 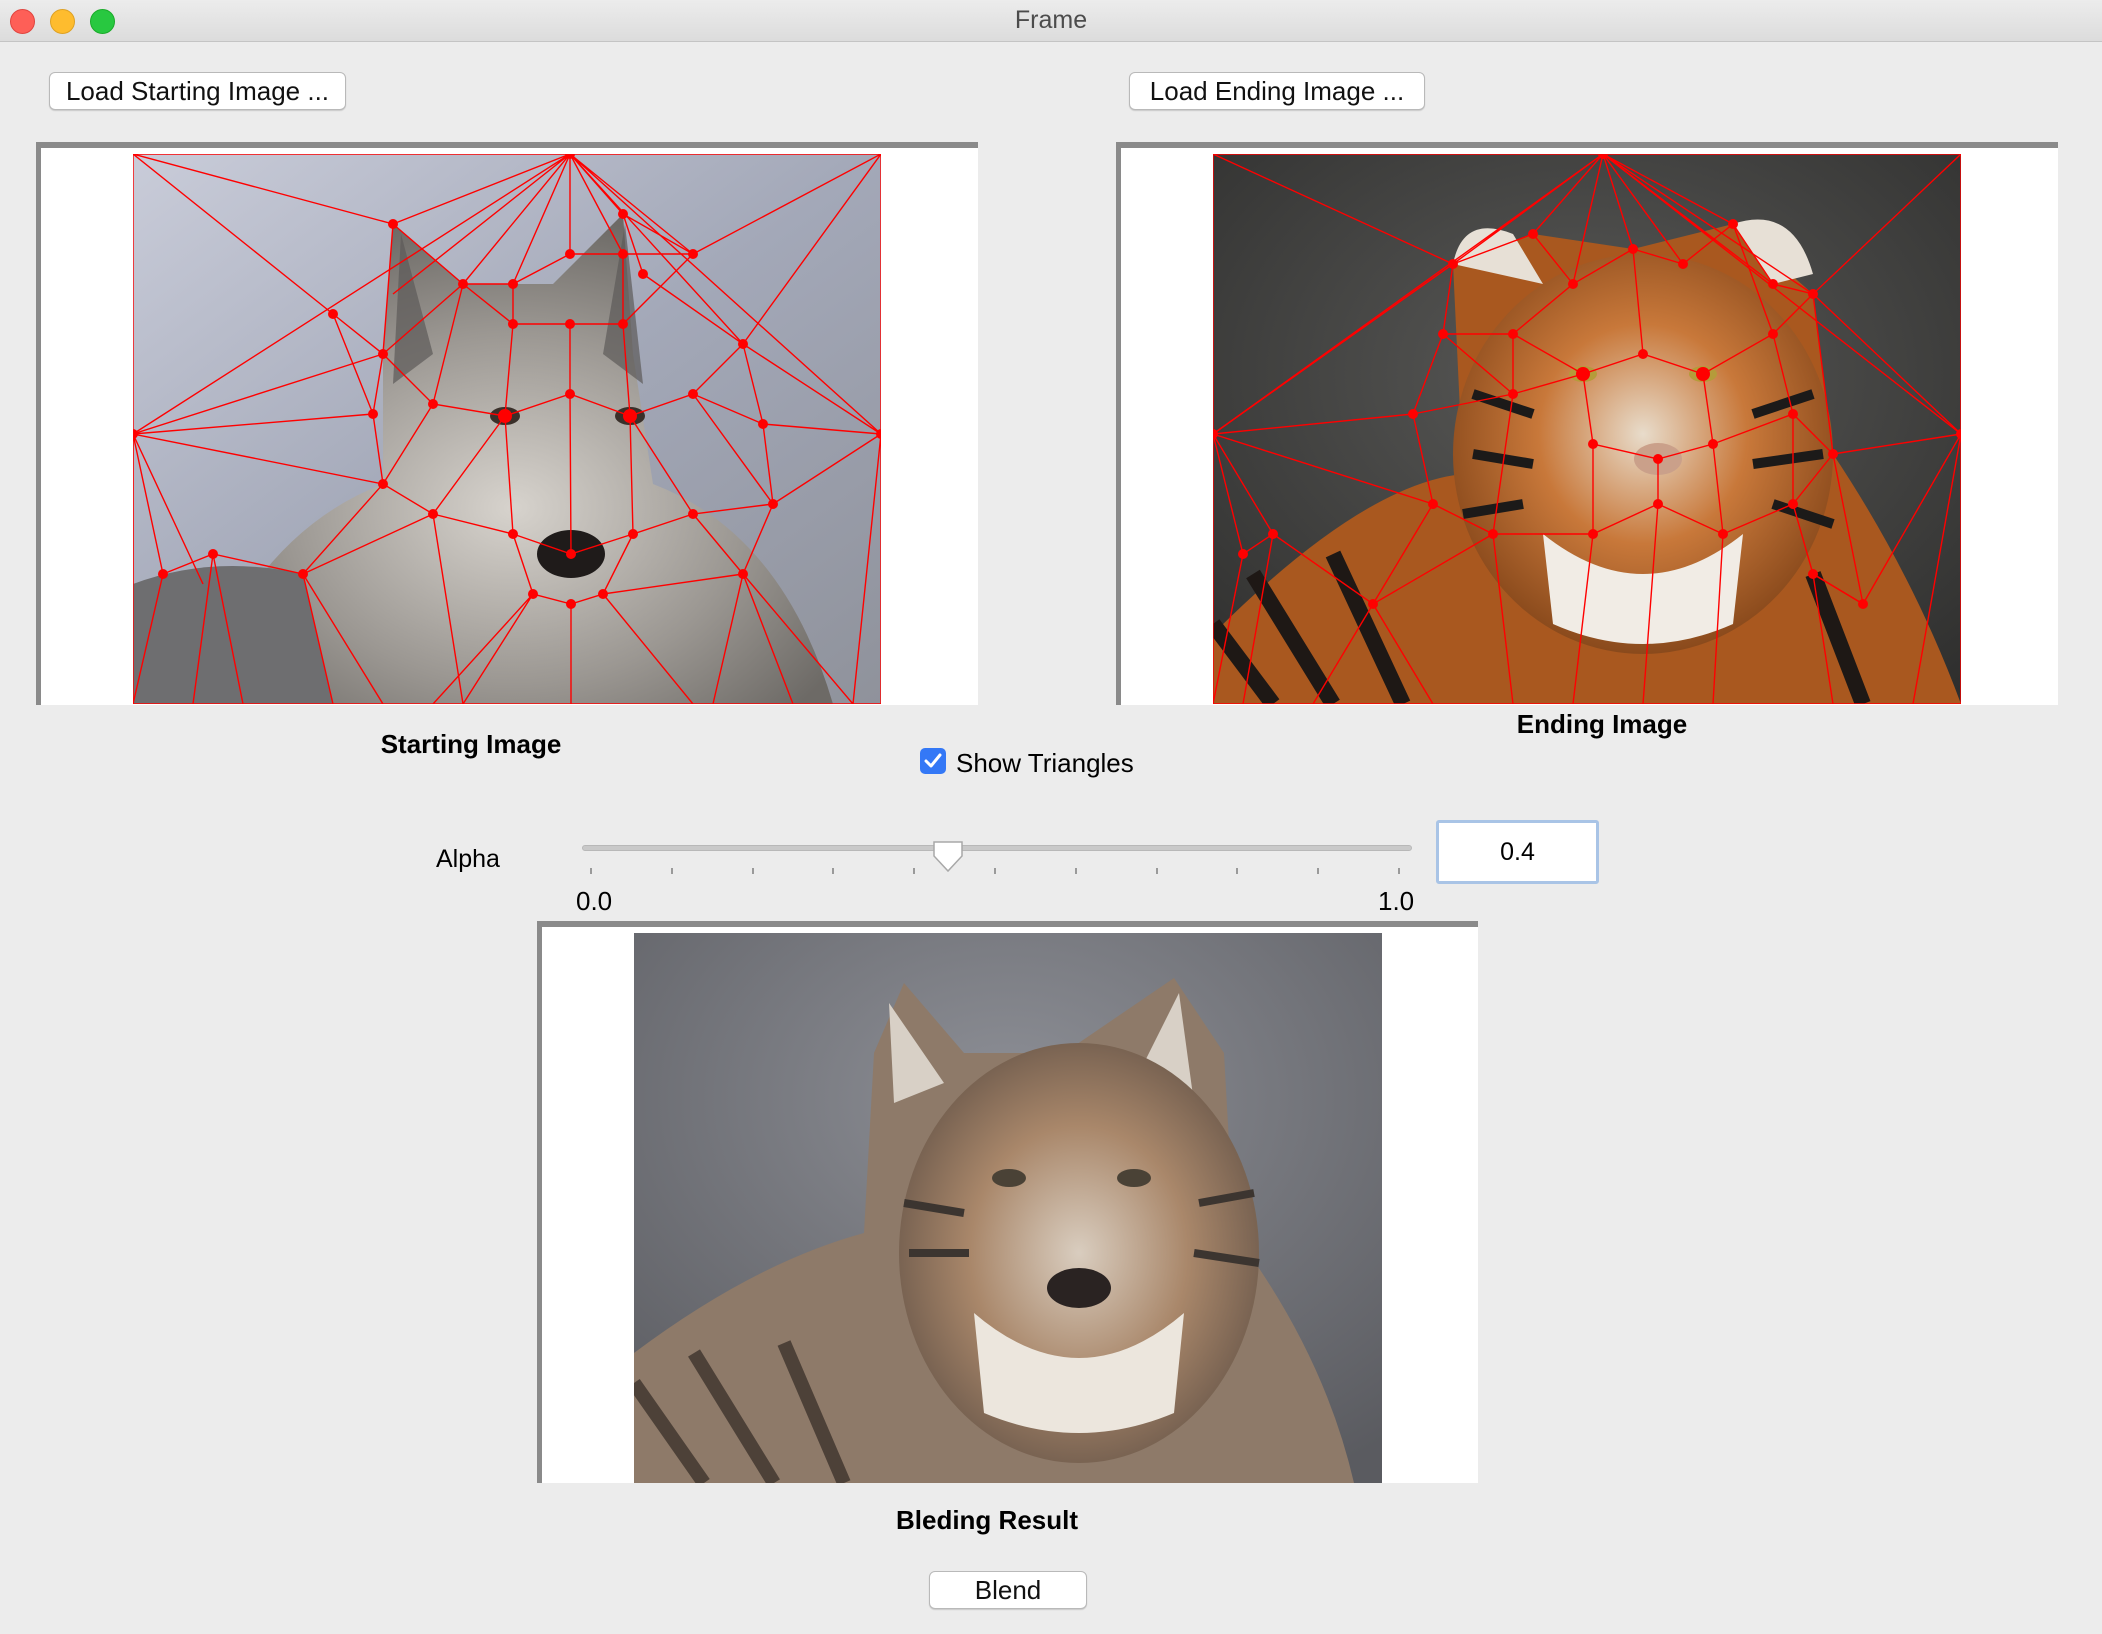 What do you see at coordinates (1045, 763) in the screenshot?
I see `show-triangles-label: Show Triangles` at bounding box center [1045, 763].